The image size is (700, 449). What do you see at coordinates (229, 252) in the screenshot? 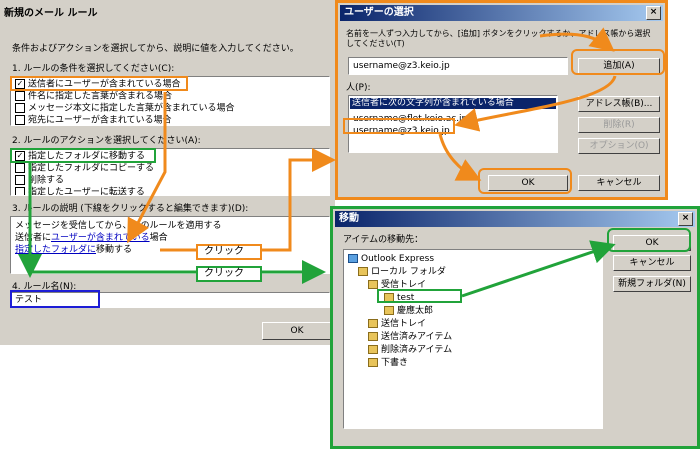
I see `click-label-users: クリック` at bounding box center [229, 252].